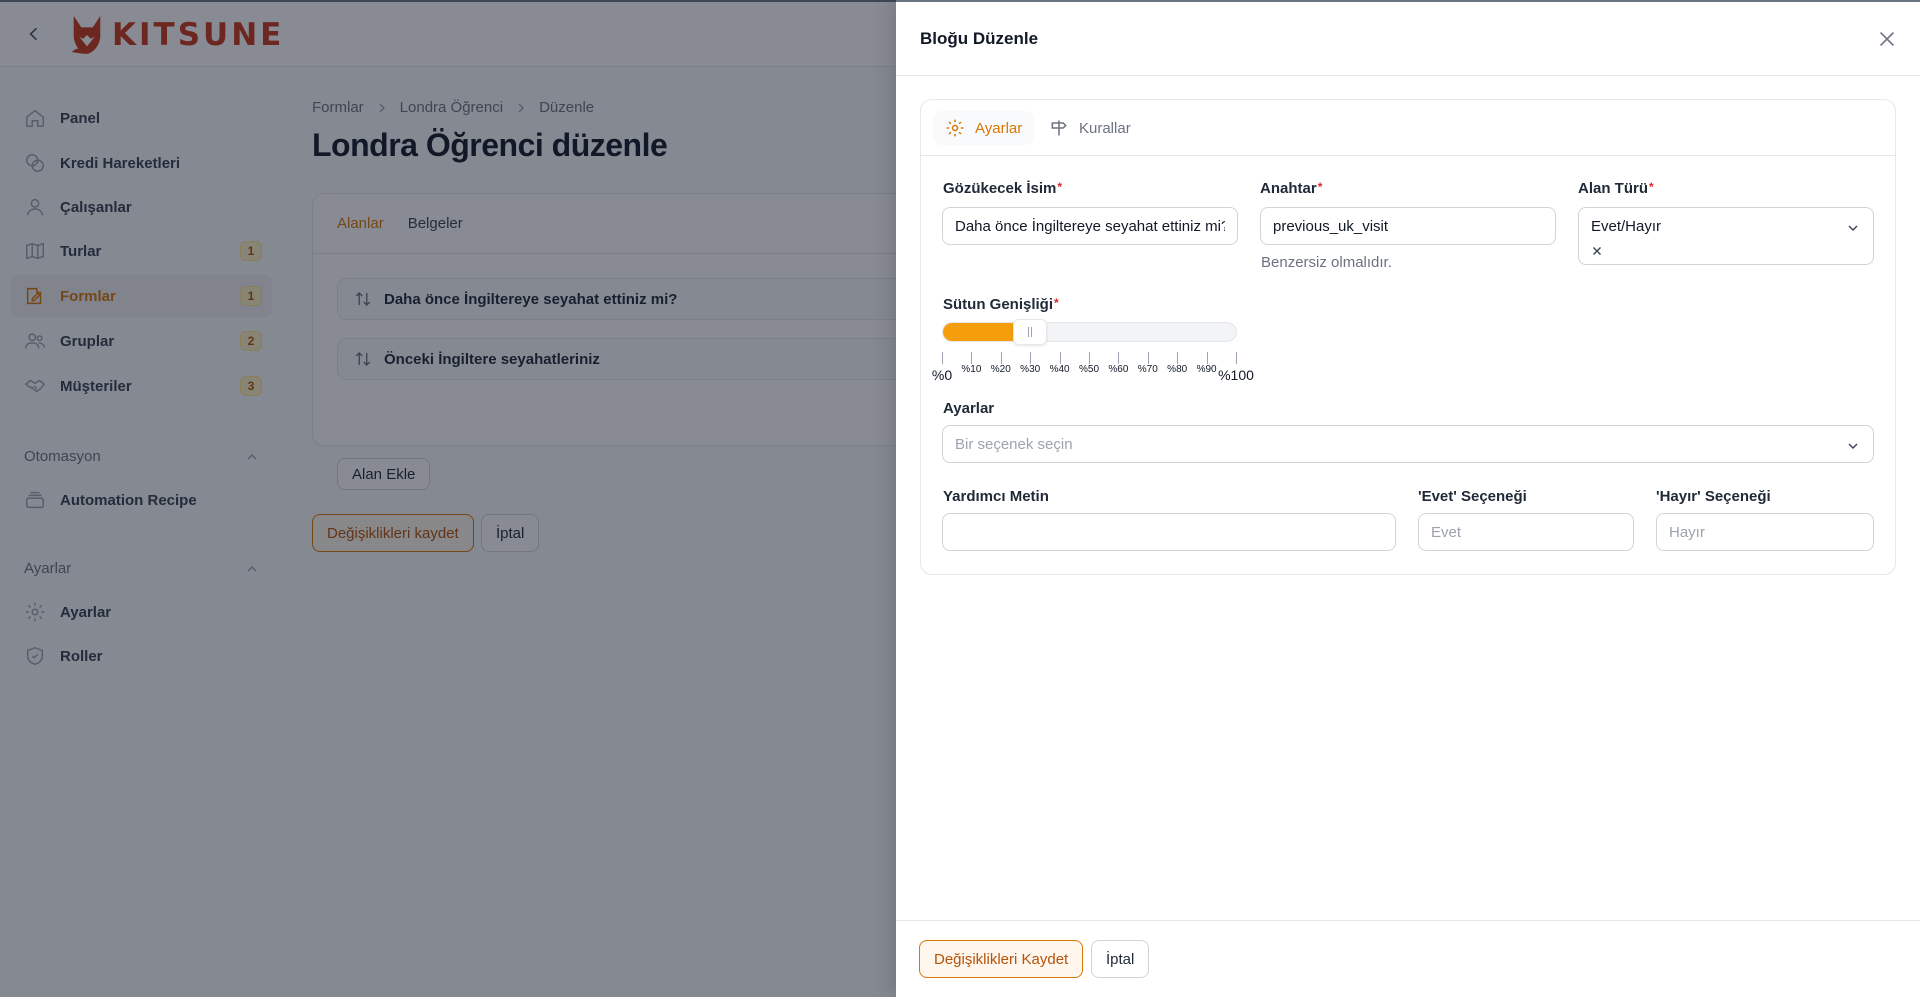  What do you see at coordinates (1326, 262) in the screenshot?
I see `key-hint: Benzersiz olmalıdır.` at bounding box center [1326, 262].